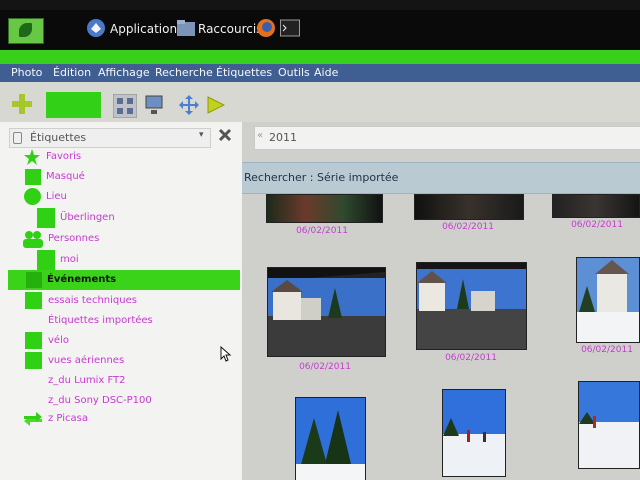 The height and width of the screenshot is (480, 640). Describe the element at coordinates (17, 138) in the screenshot. I see `tag-icon` at that location.